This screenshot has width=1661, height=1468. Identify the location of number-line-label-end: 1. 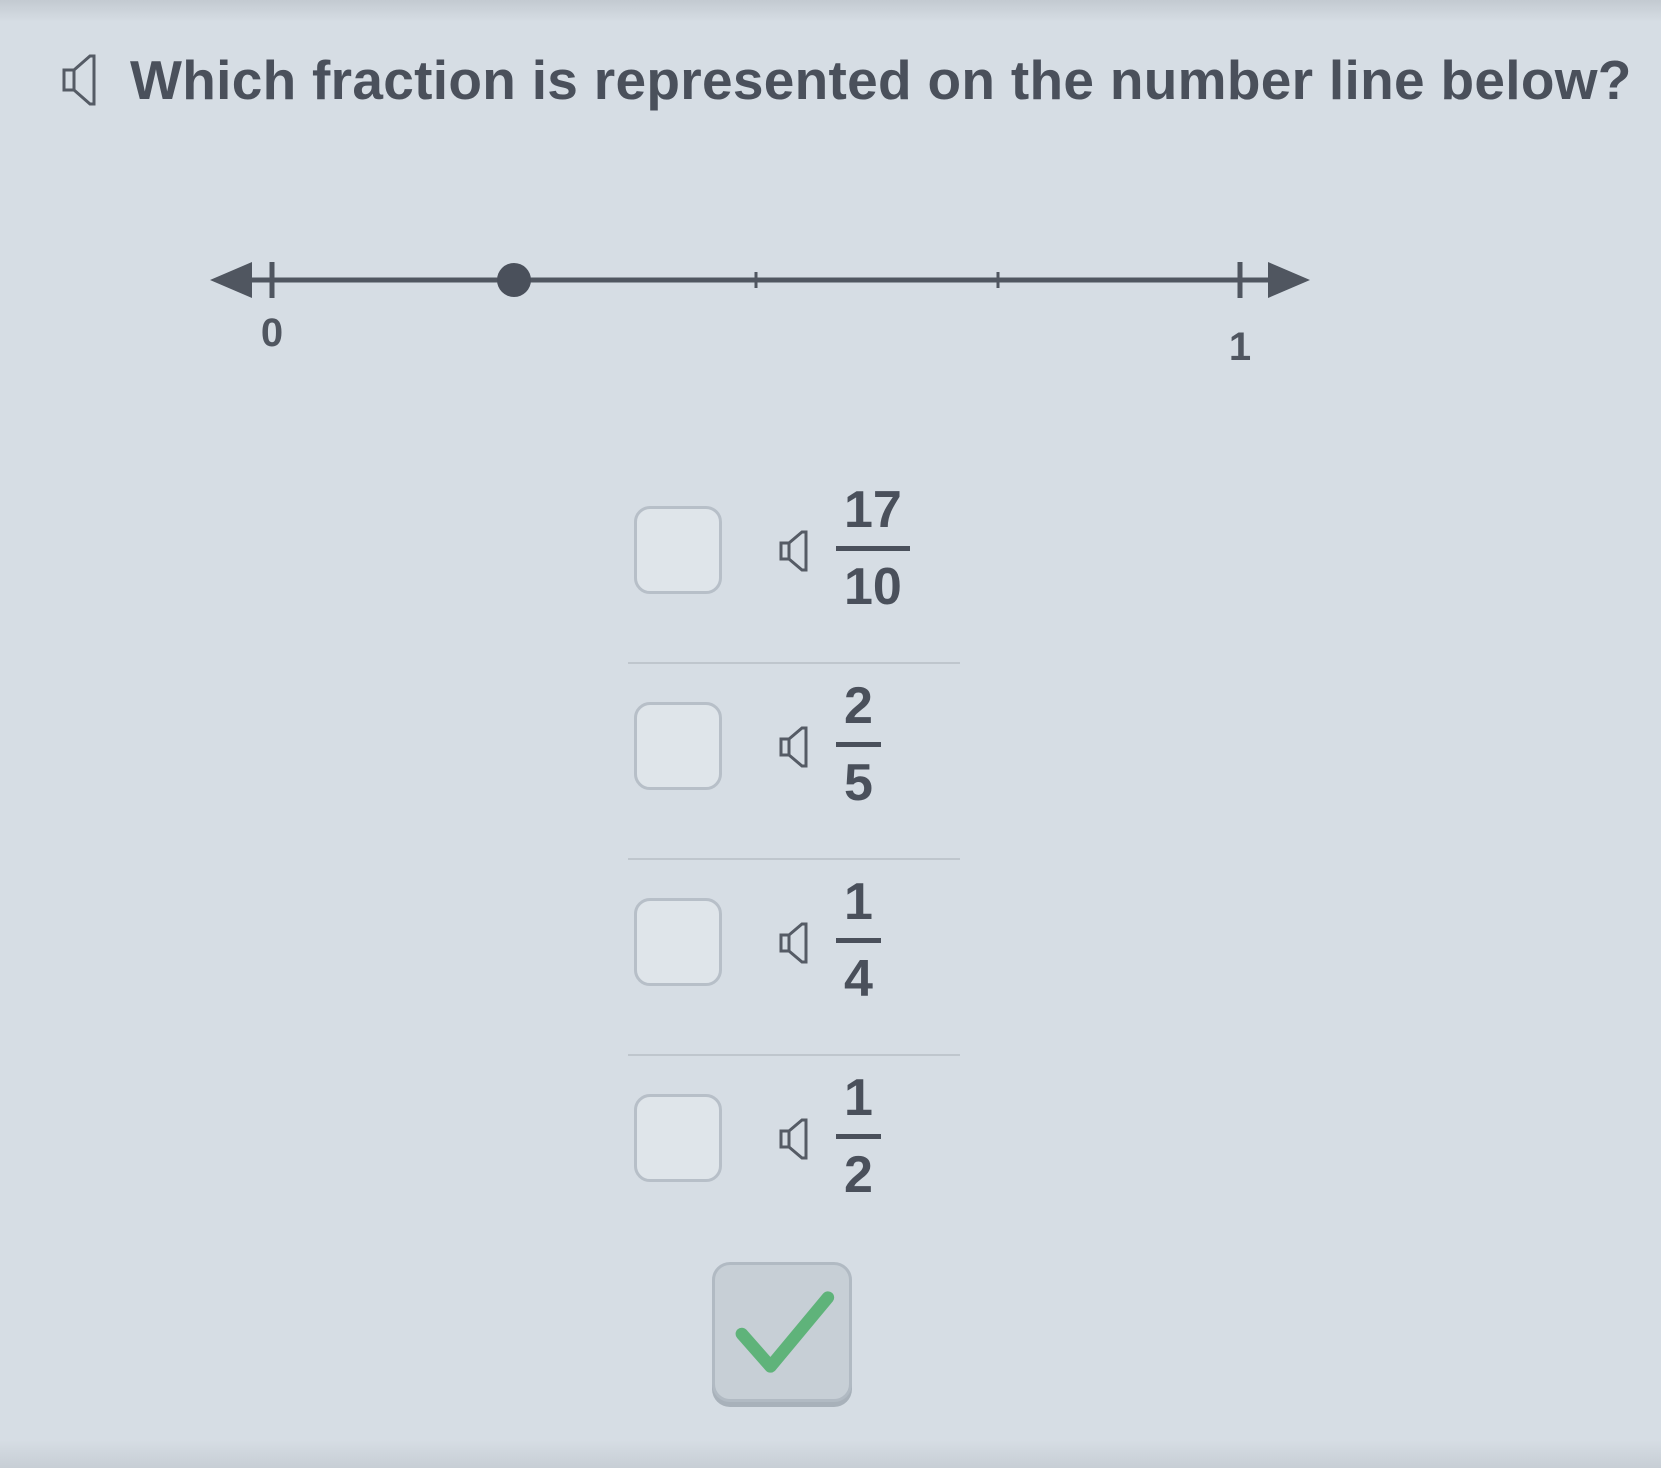
(1240, 347).